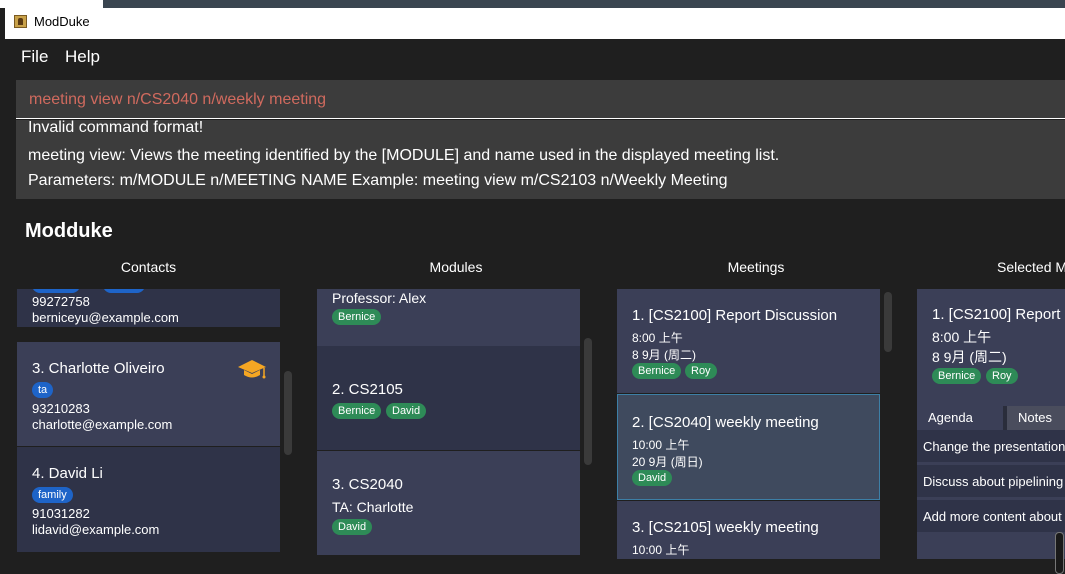  I want to click on tab-notes: Notes, so click(1036, 418).